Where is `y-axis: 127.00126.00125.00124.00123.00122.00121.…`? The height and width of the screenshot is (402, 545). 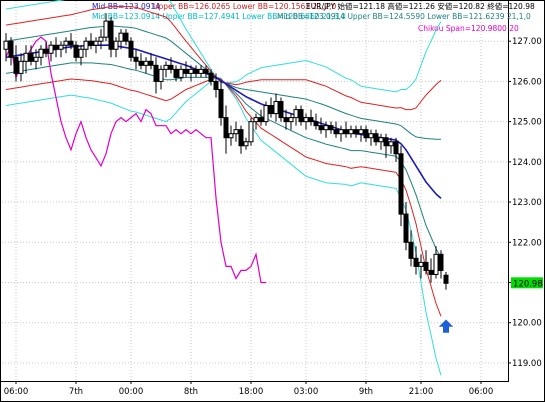 y-axis: 127.00126.00125.00124.00123.00122.00121.… is located at coordinates (525, 203).